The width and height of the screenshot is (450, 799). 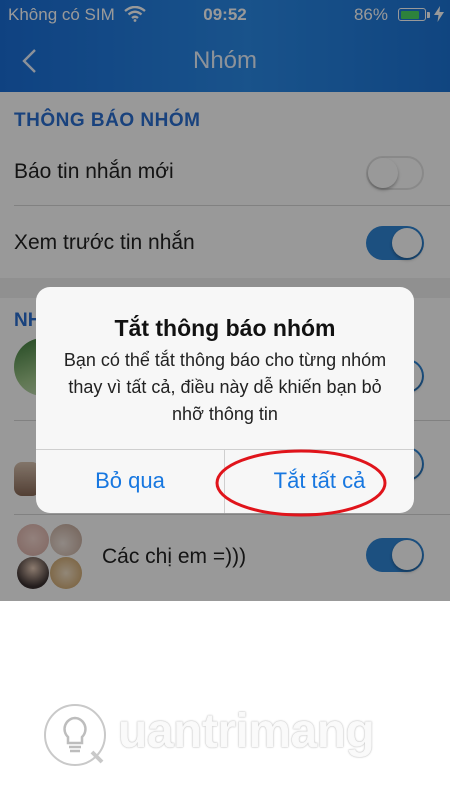 I want to click on cancel-button: Bỏ qua, so click(x=130, y=481).